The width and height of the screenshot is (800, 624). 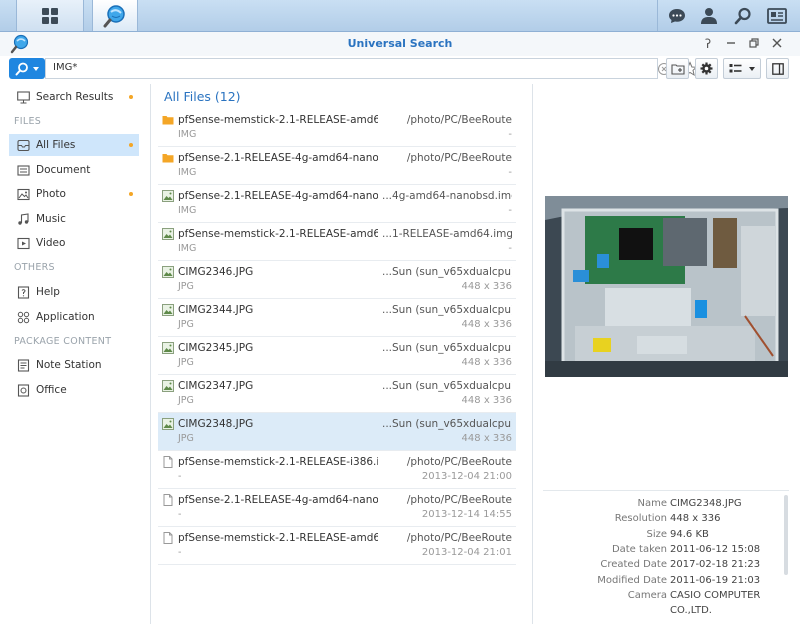 What do you see at coordinates (34, 267) in the screenshot?
I see `others-section-header: OTHERS` at bounding box center [34, 267].